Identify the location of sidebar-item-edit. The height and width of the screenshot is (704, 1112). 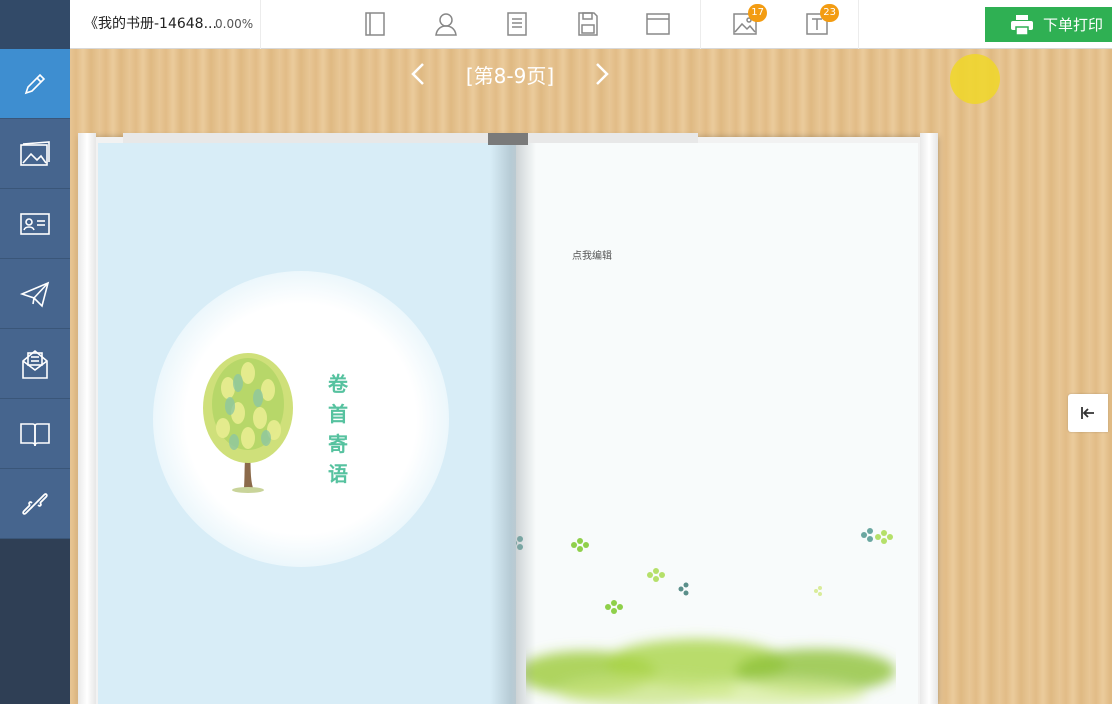
(35, 84).